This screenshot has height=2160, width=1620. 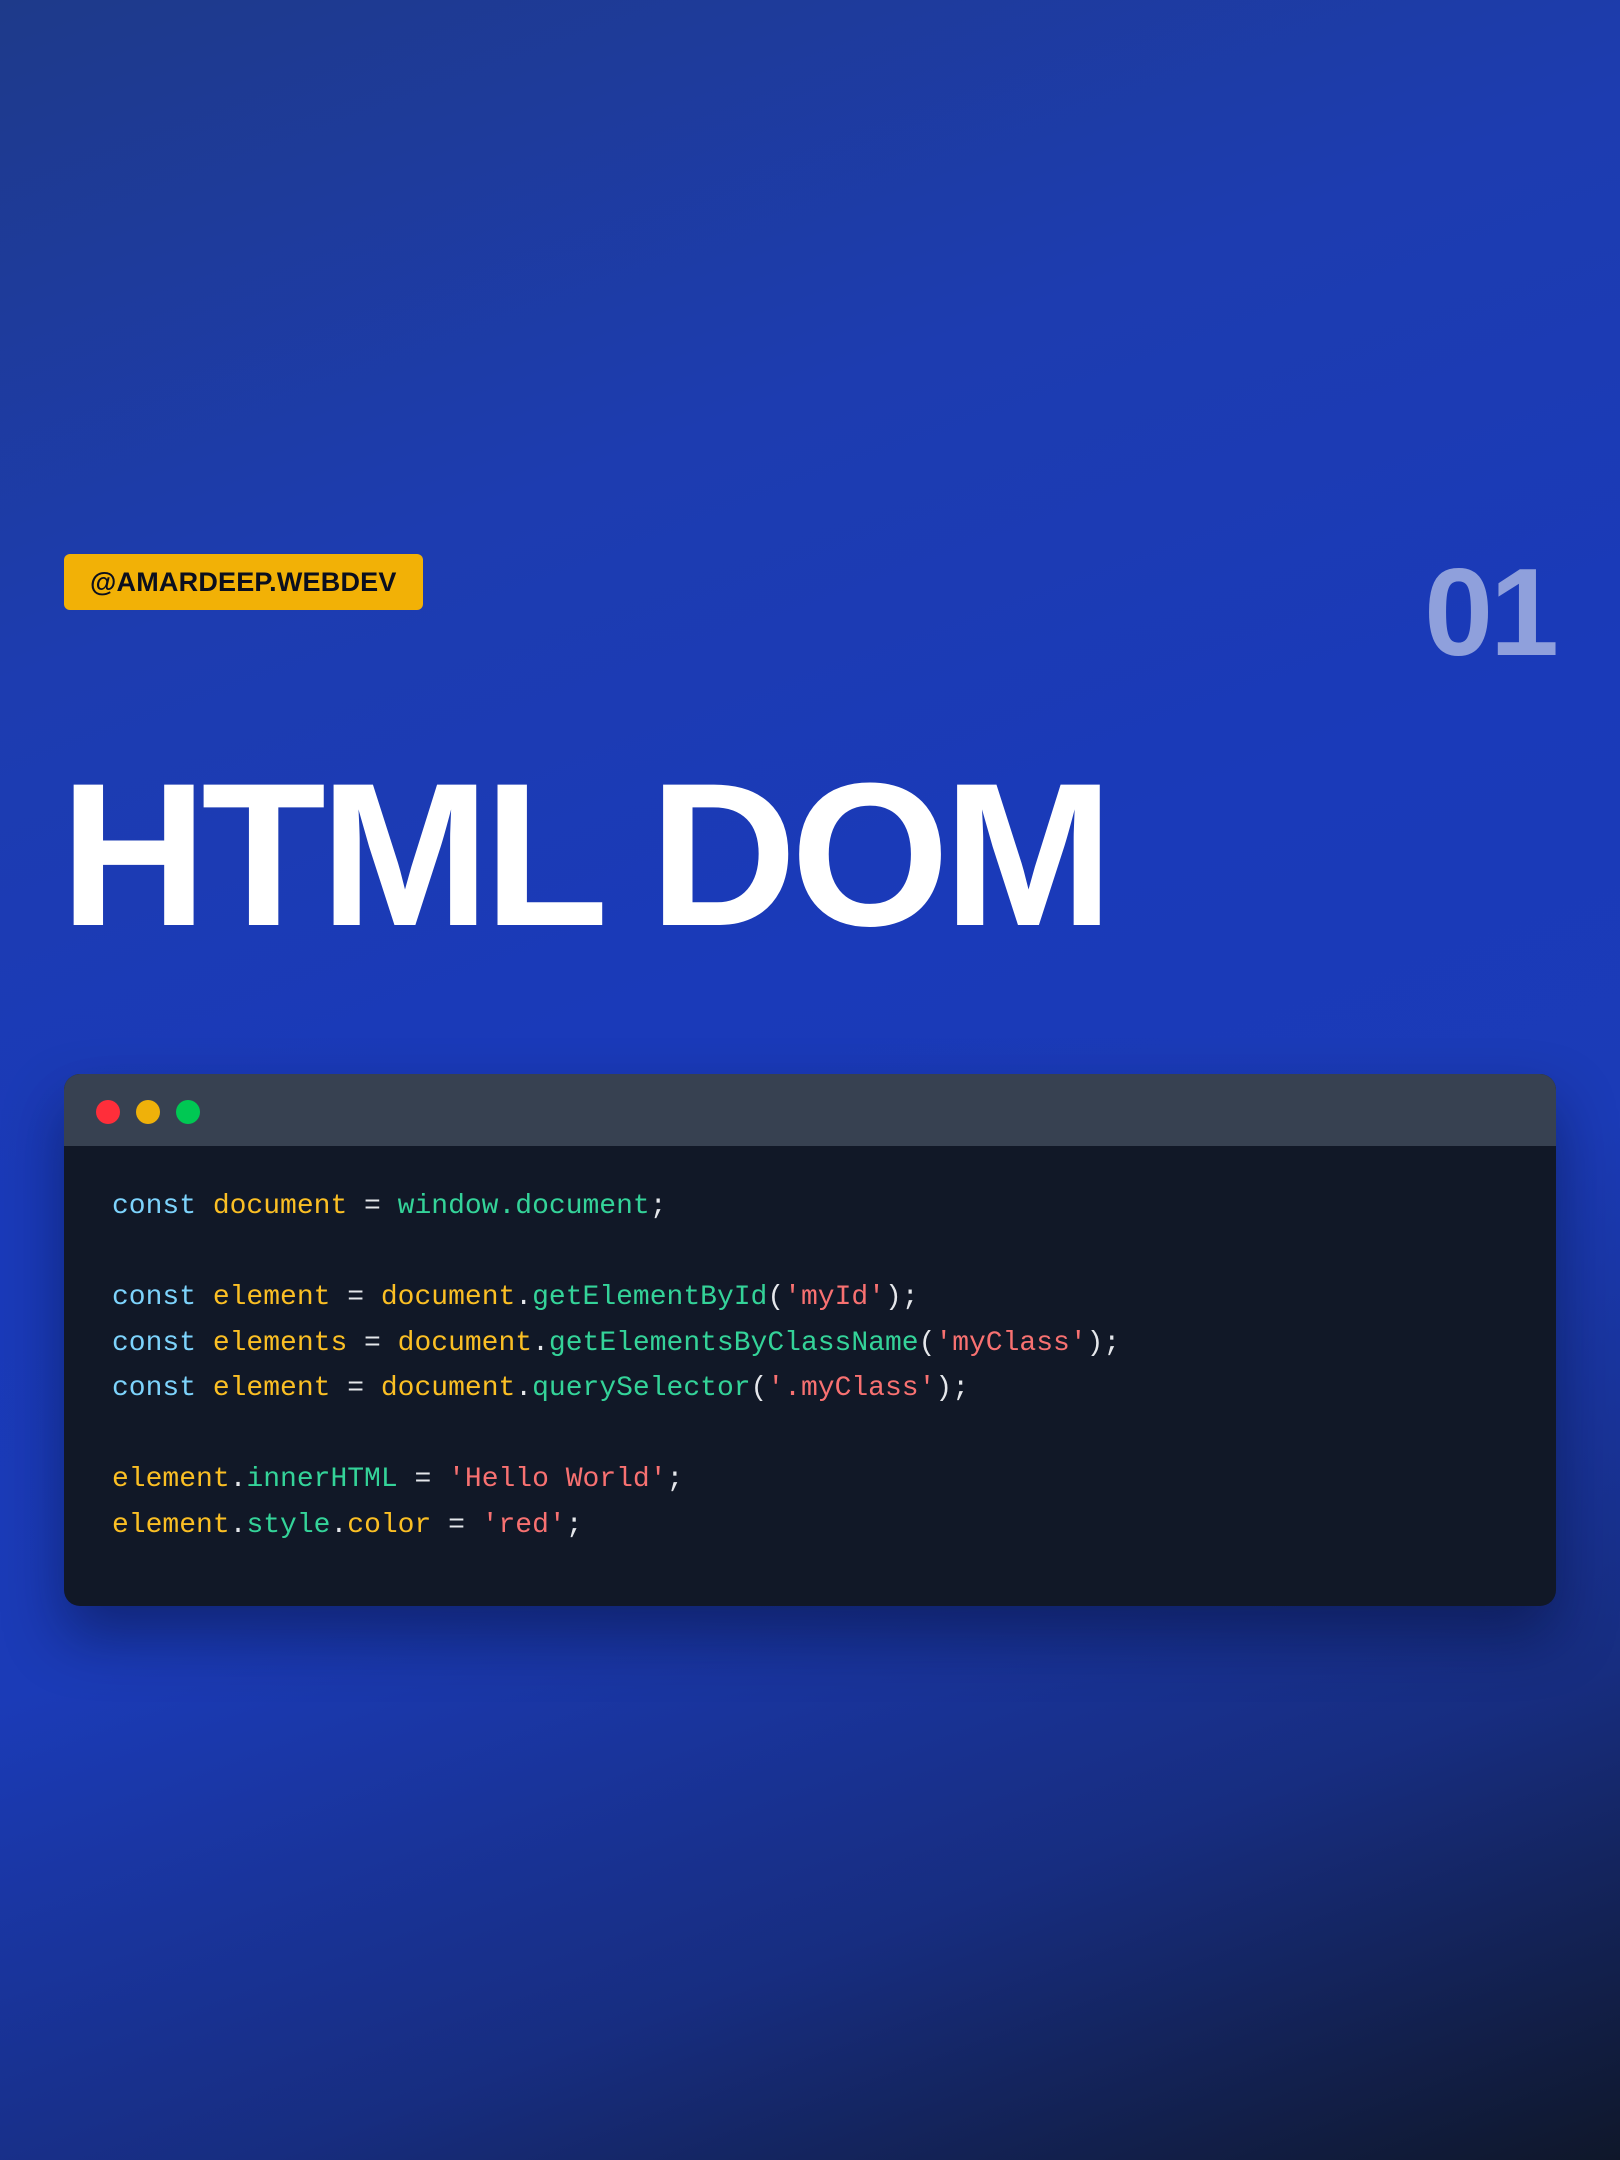 What do you see at coordinates (851, 1388) in the screenshot?
I see `code-token: '.myClass'` at bounding box center [851, 1388].